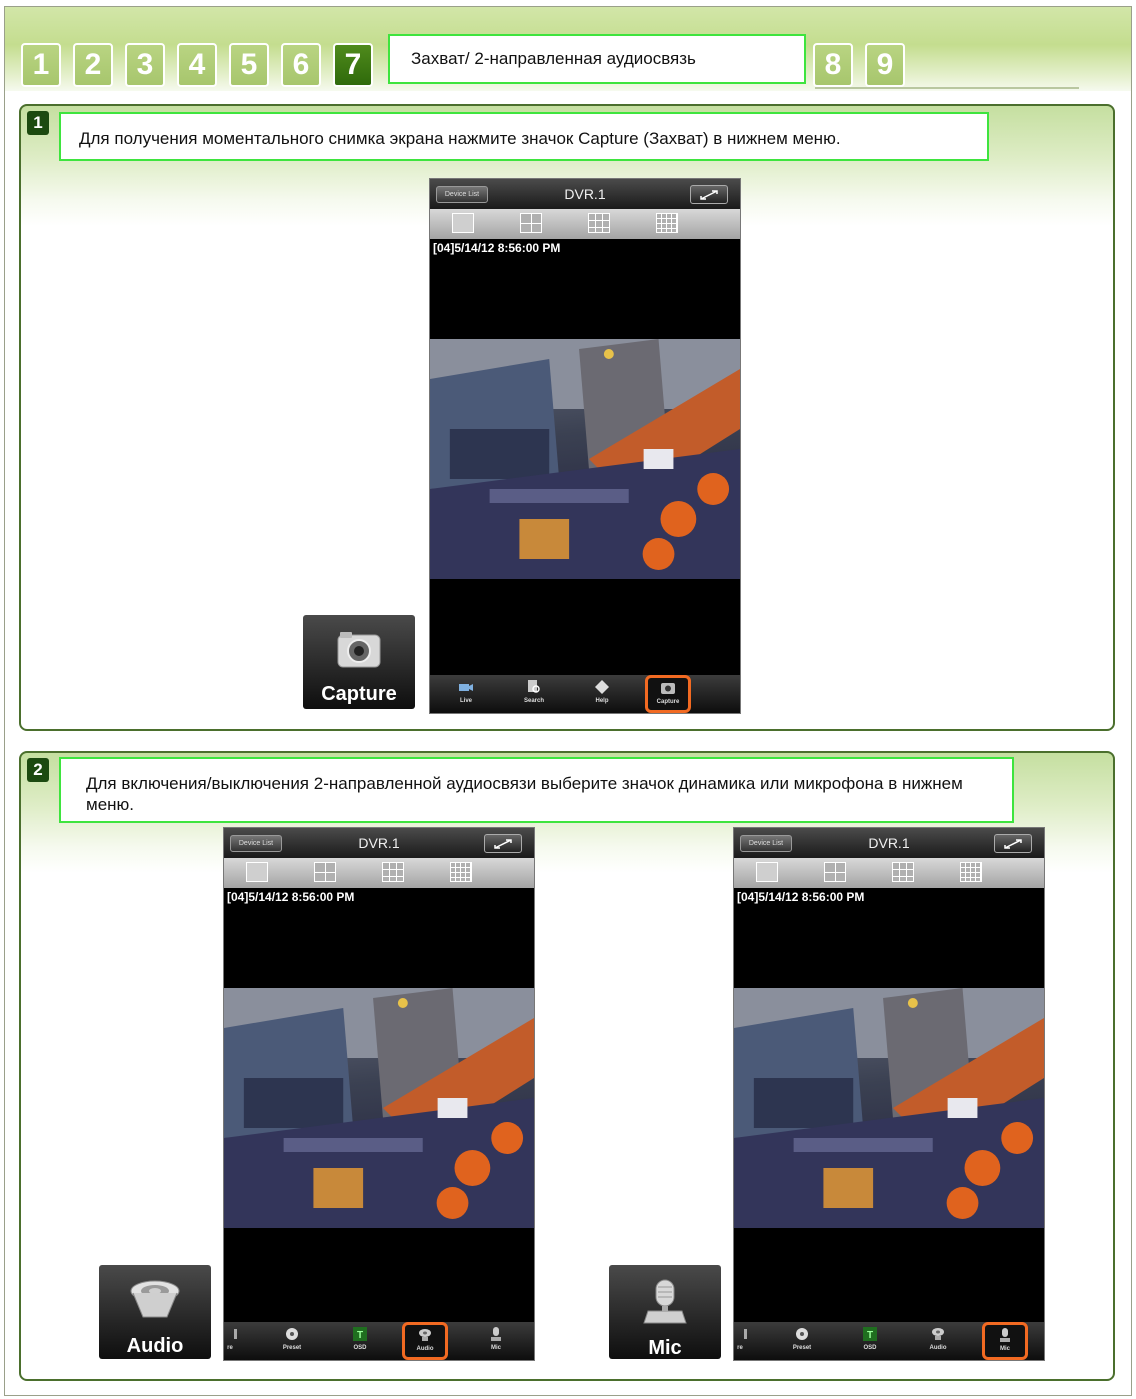 This screenshot has width=1136, height=1399. I want to click on toolbar-live-button: Live, so click(466, 694).